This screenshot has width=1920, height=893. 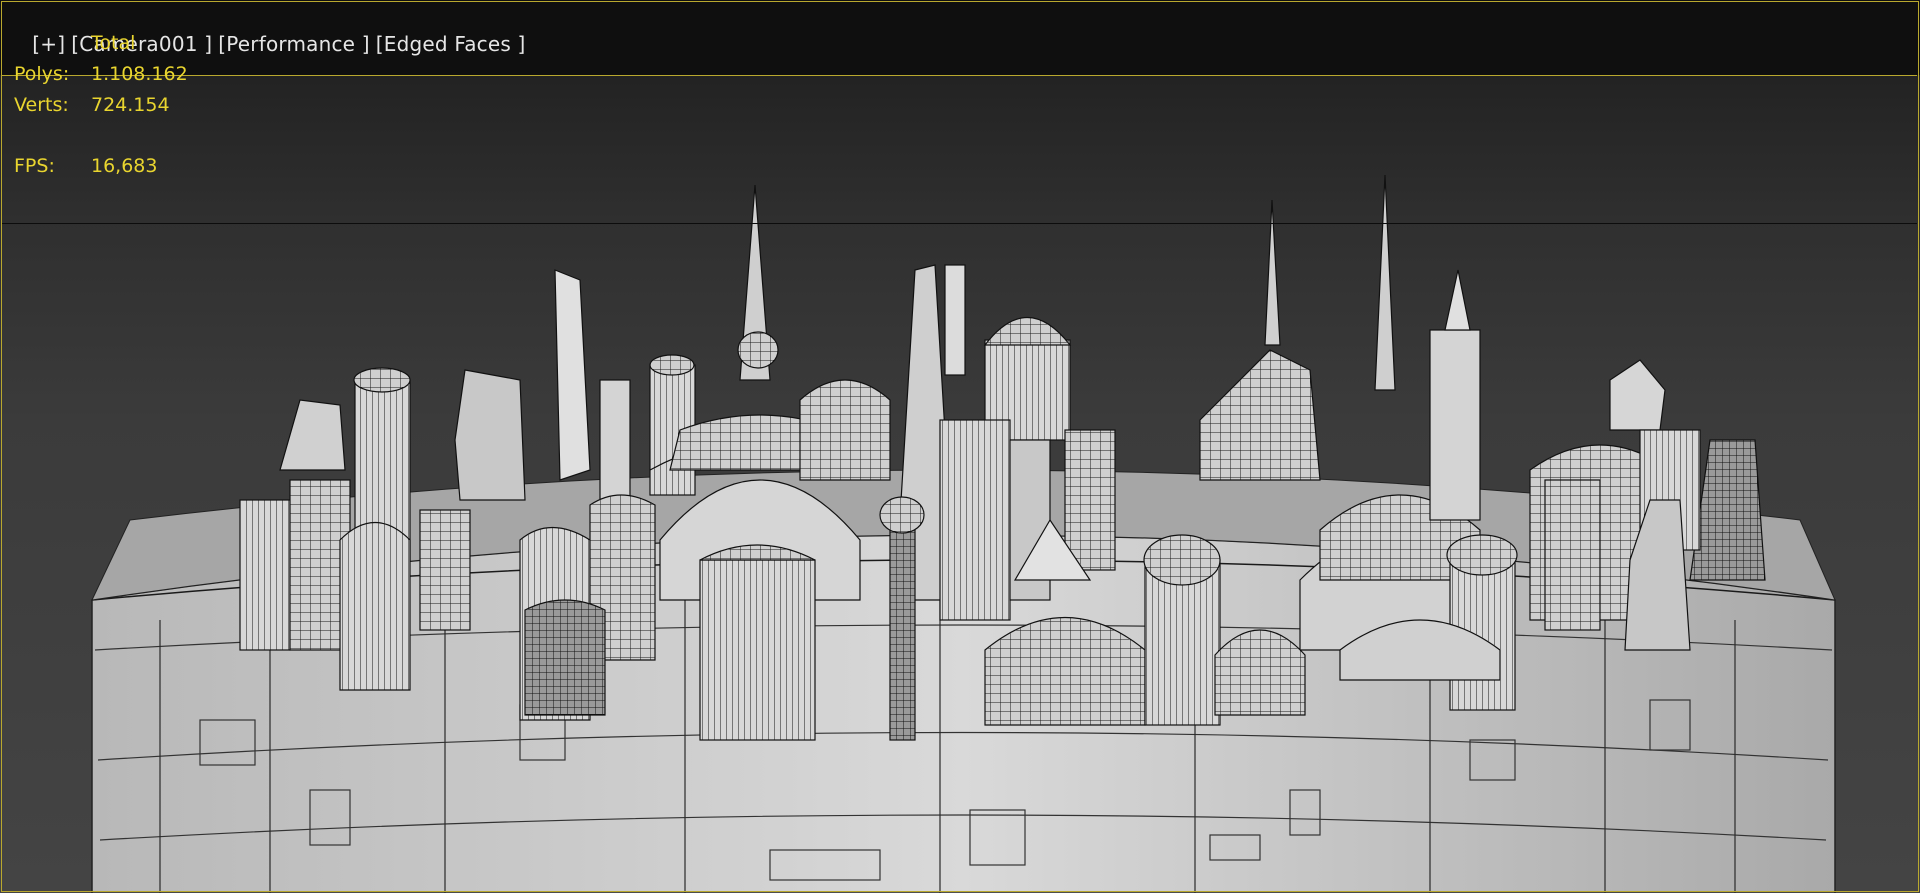 I want to click on polys-label: Polys:, so click(x=42, y=74).